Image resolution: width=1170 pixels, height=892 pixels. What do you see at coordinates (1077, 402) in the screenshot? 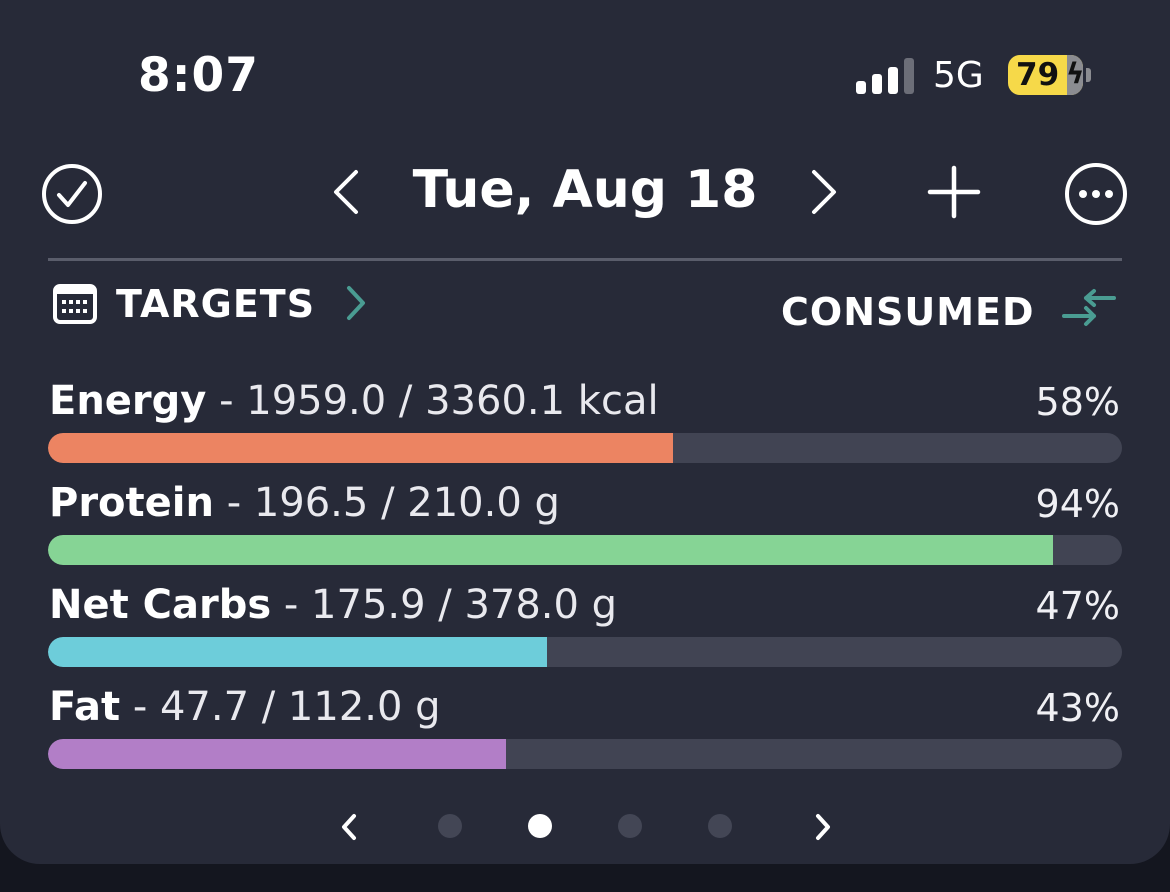
I see `nutrient-percent: 58%` at bounding box center [1077, 402].